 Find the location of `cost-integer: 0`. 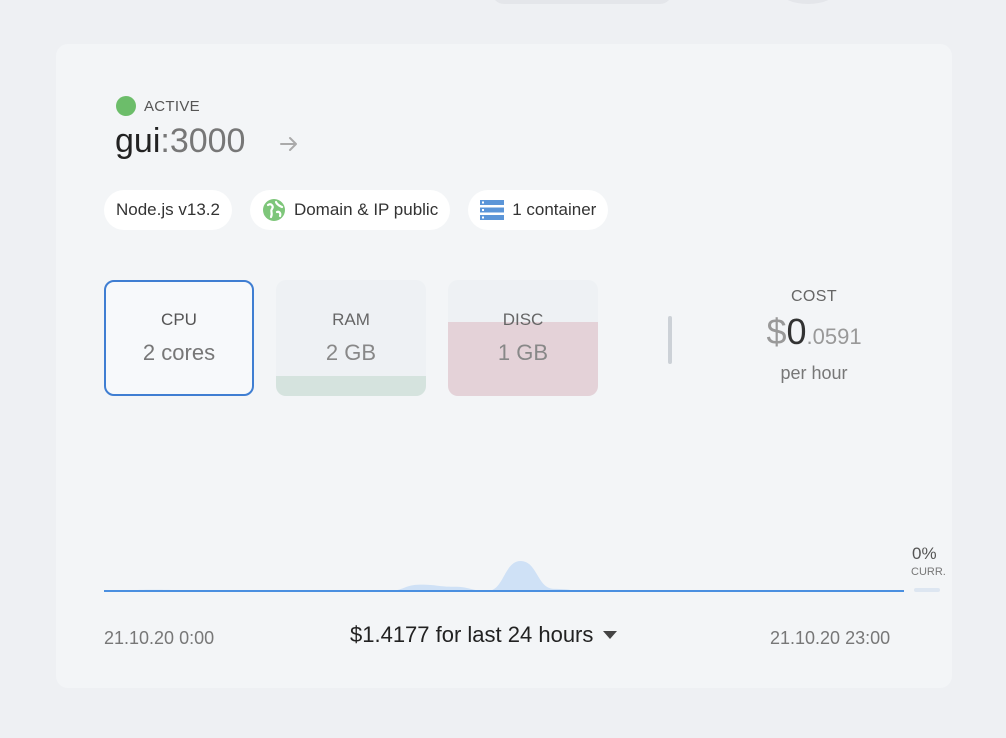

cost-integer: 0 is located at coordinates (796, 331).